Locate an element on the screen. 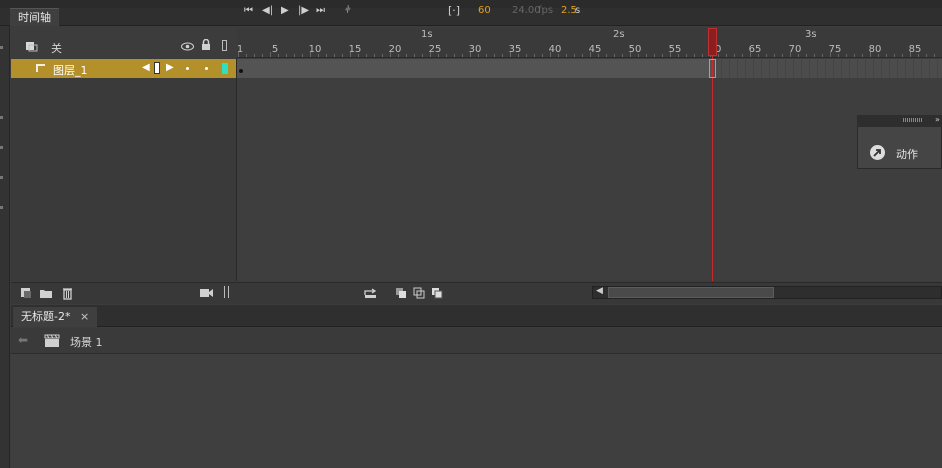 The image size is (942, 468). document-tab-bar is located at coordinates (476, 316).